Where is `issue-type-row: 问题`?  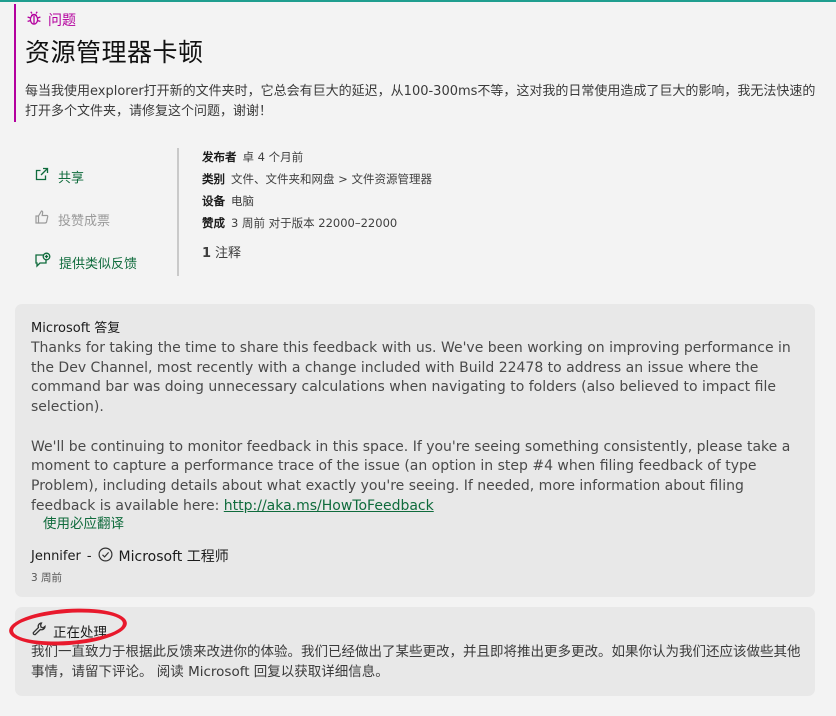
issue-type-row: 问题 is located at coordinates (51, 20).